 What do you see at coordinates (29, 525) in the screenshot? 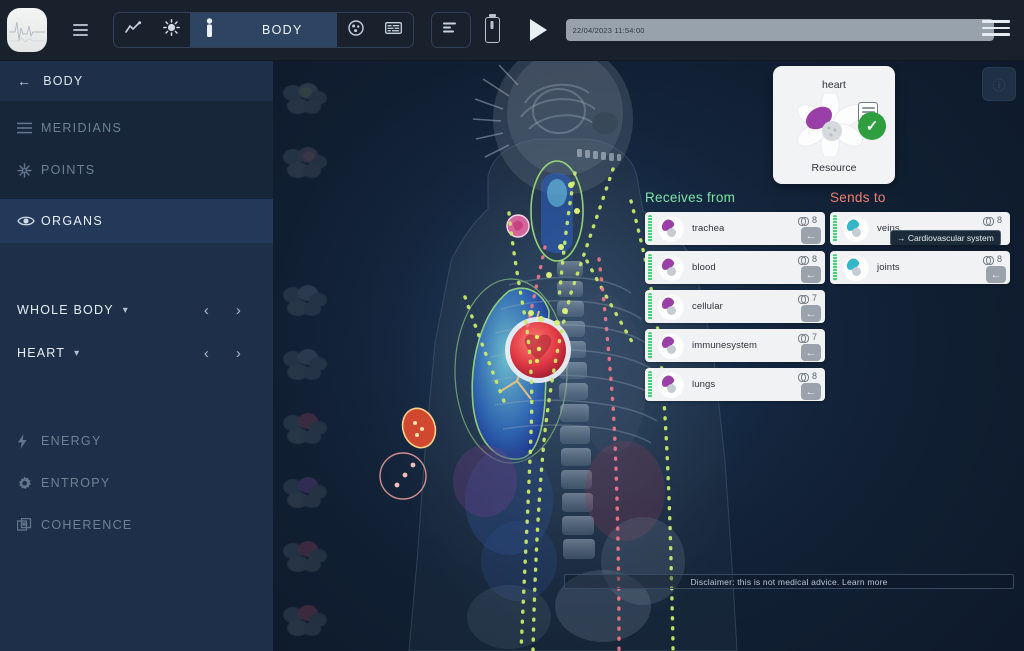
I see `grid-layers-icon` at bounding box center [29, 525].